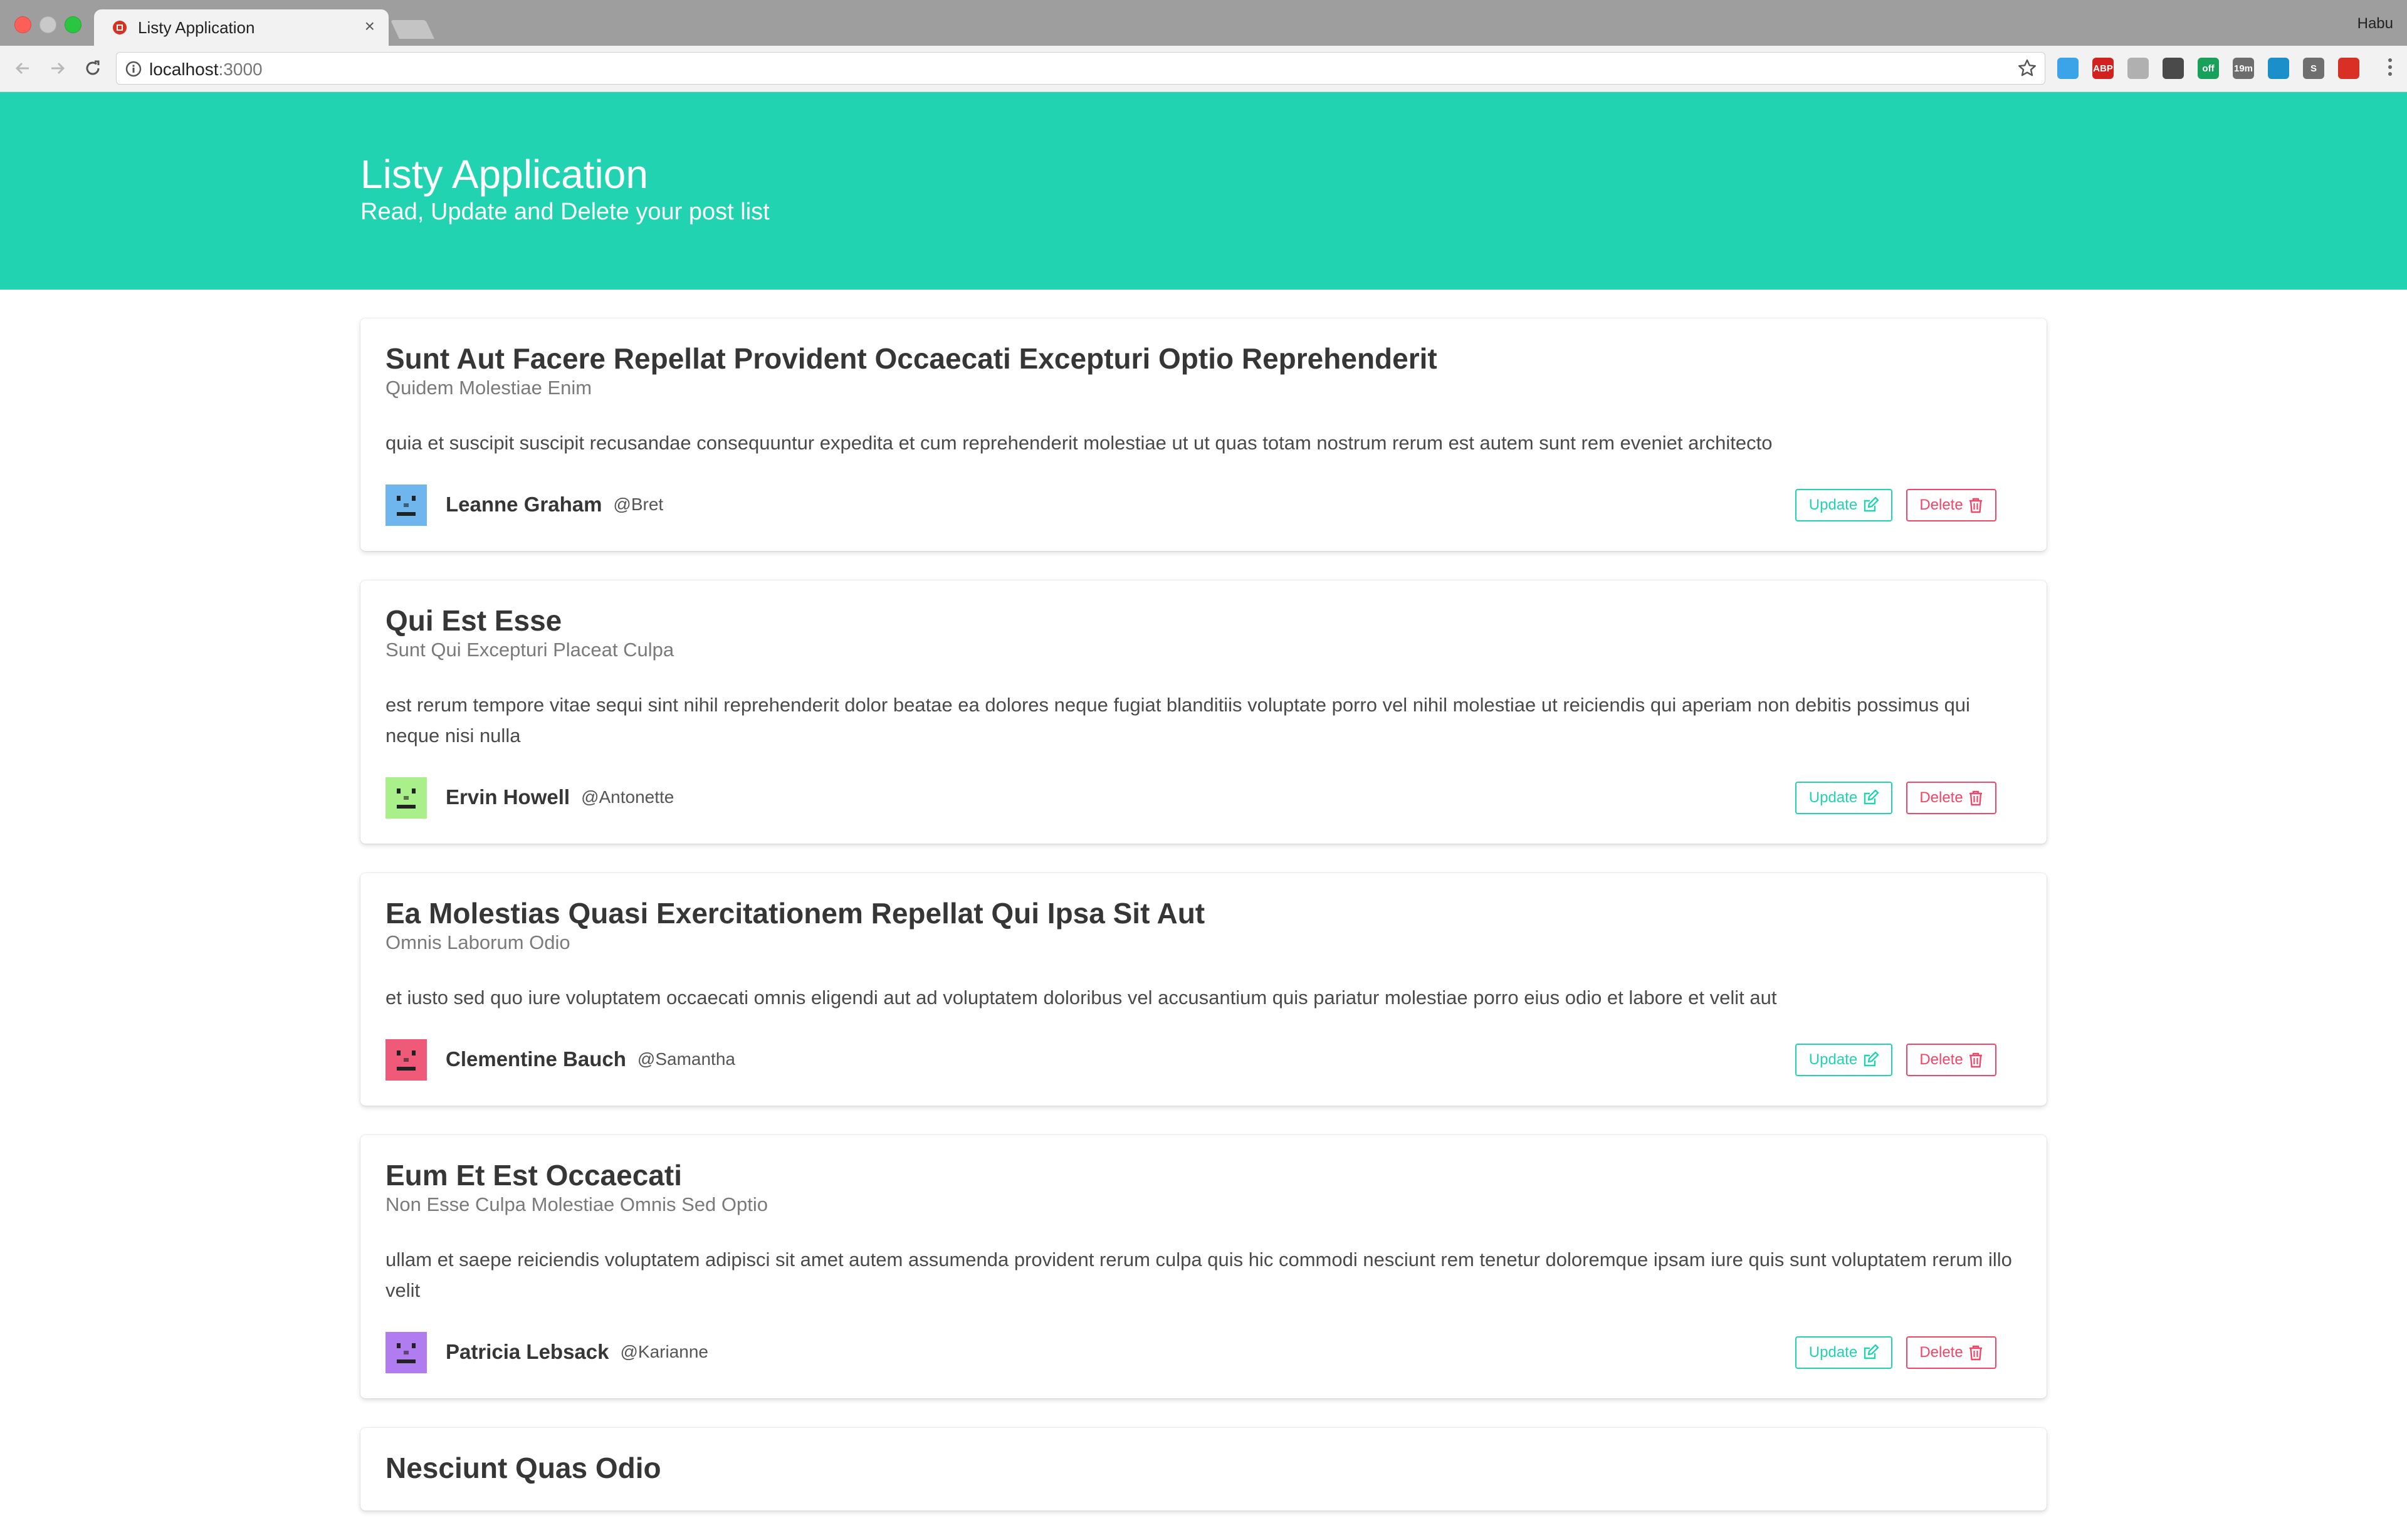  What do you see at coordinates (576, 1204) in the screenshot?
I see `post-subtitle: Non Esse Culpa Molestiae Omnis Sed Optio` at bounding box center [576, 1204].